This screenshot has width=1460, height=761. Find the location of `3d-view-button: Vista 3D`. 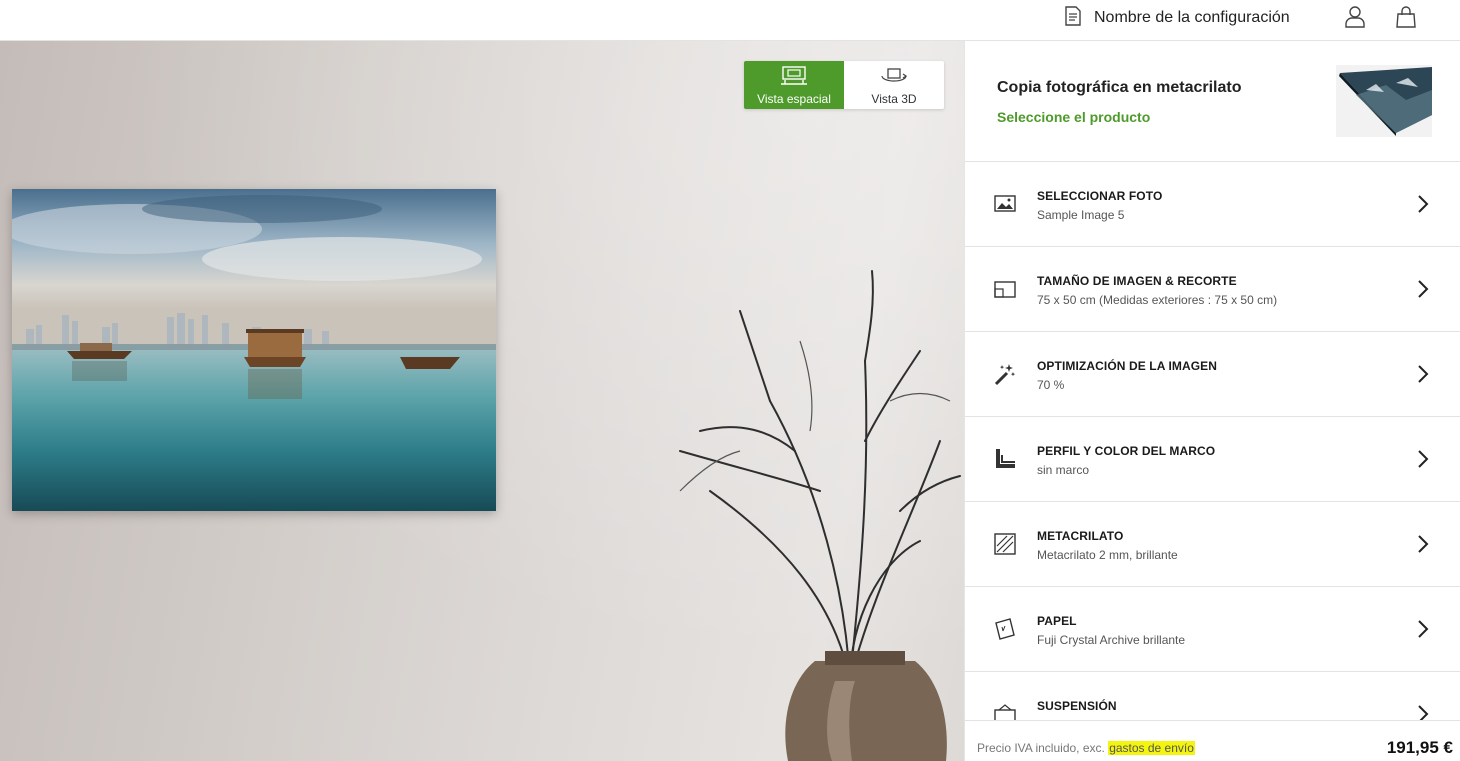

3d-view-button: Vista 3D is located at coordinates (894, 85).